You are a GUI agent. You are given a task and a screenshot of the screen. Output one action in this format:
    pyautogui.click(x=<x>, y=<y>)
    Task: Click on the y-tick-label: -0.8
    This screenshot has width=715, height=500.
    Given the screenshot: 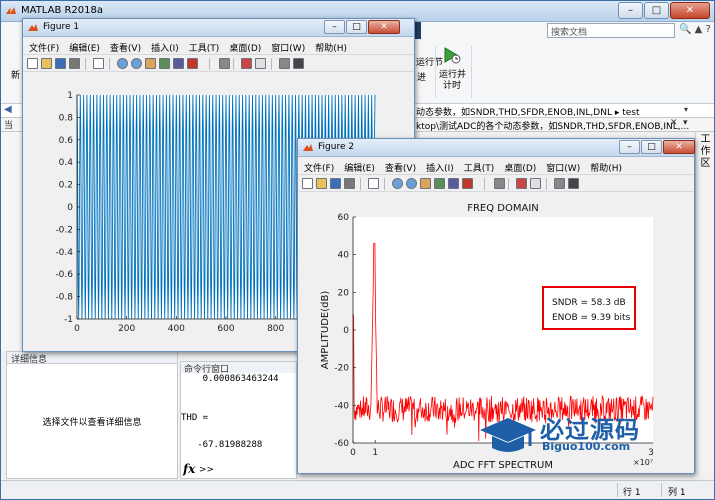 What is the action you would take?
    pyautogui.click(x=64, y=298)
    